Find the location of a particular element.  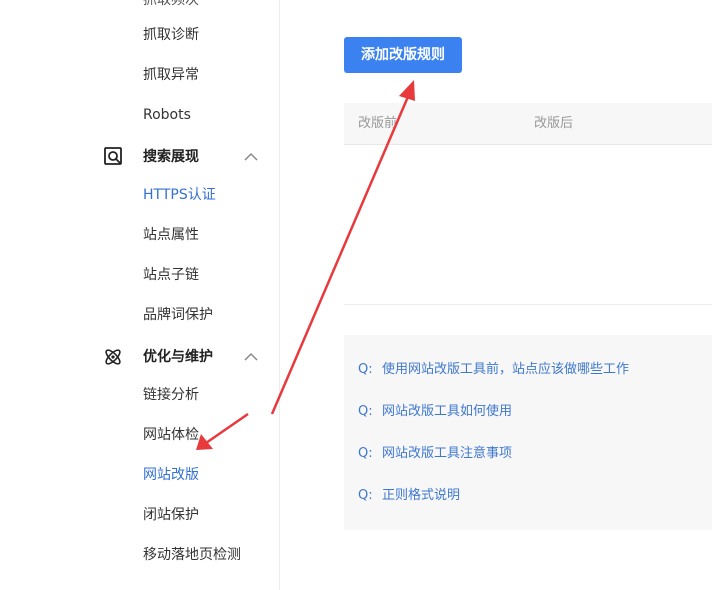

faq-link: Q: 正则格式说明 is located at coordinates (409, 496).